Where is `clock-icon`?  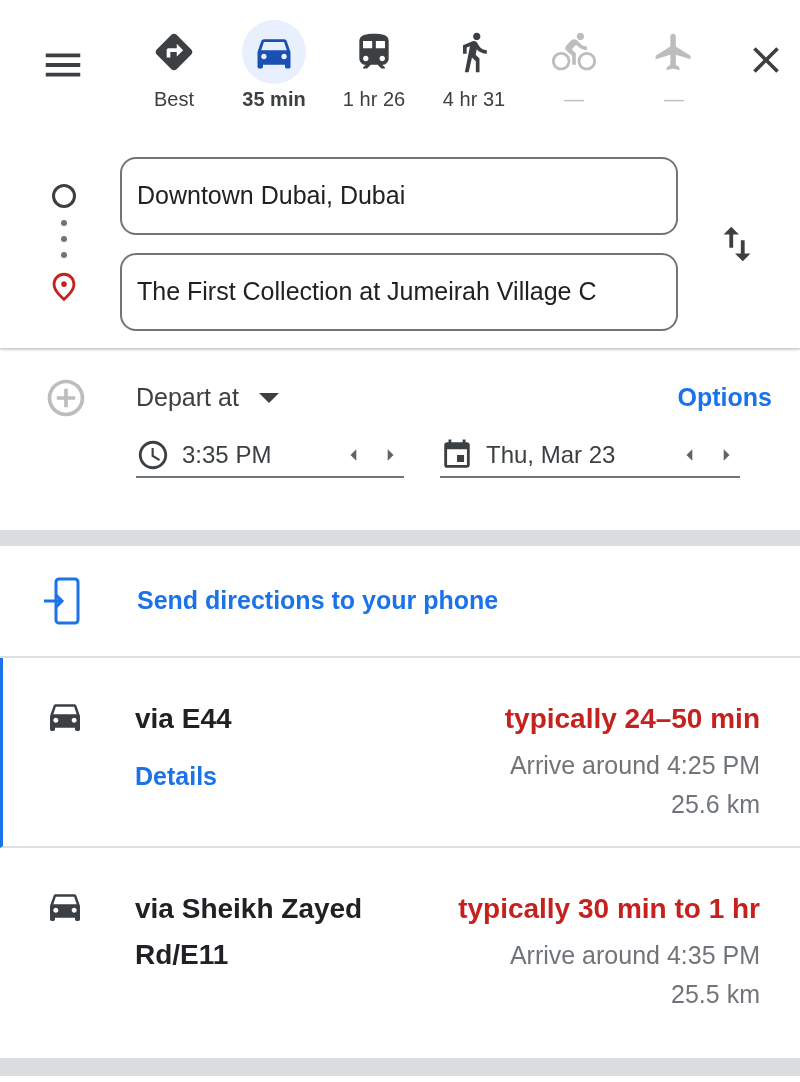
clock-icon is located at coordinates (153, 455).